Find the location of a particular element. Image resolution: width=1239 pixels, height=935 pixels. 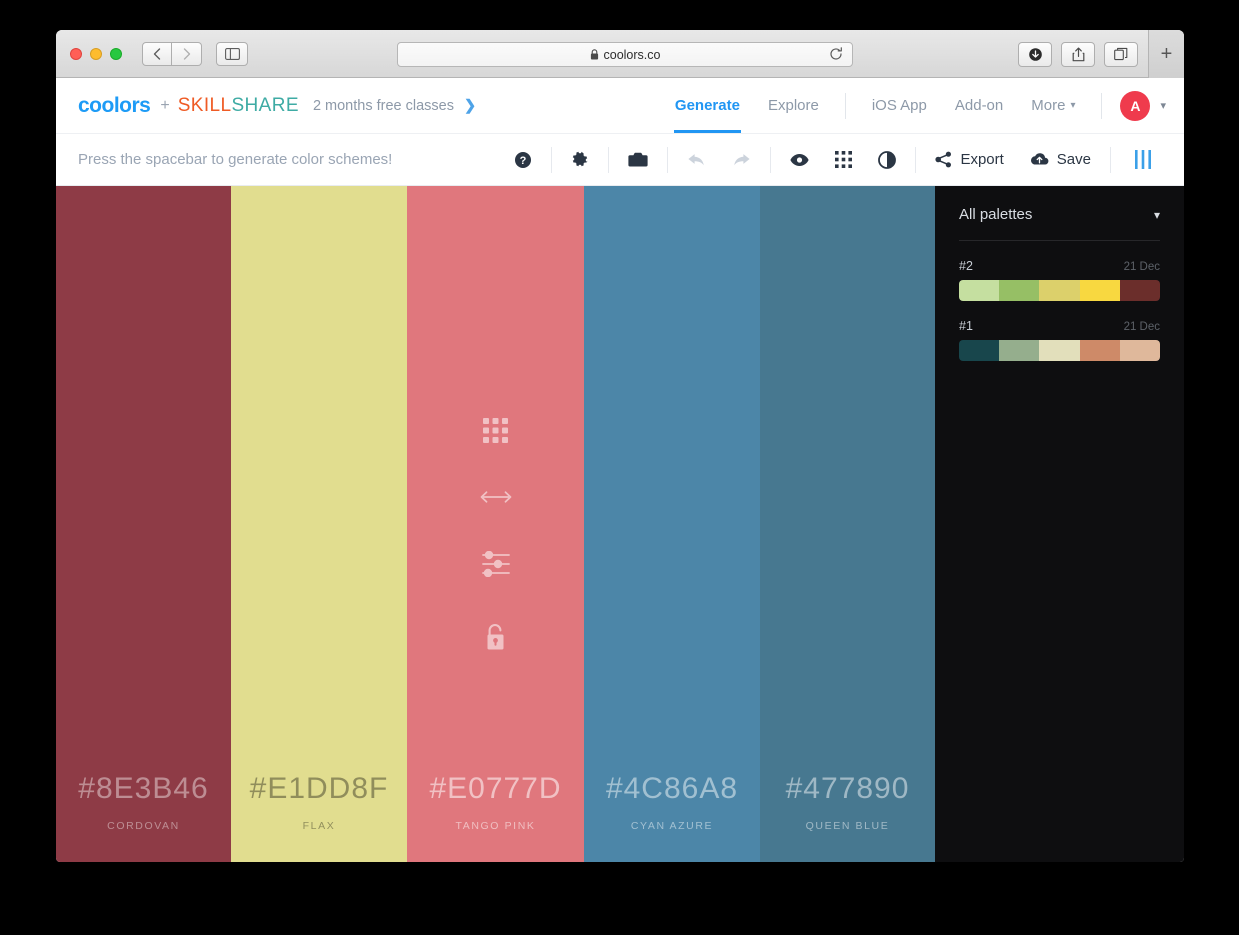

promo-link: 2 months free classes ❯ is located at coordinates (394, 106).